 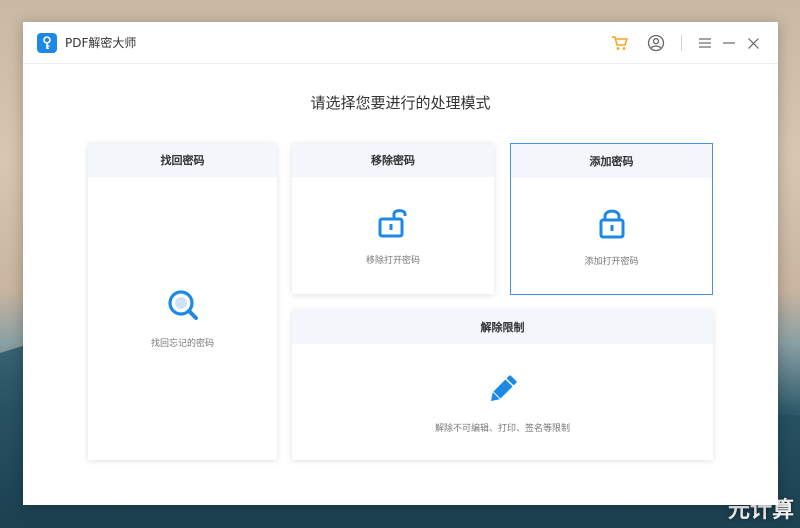 I want to click on mode-card-recover-password: 找回密码 找回忘记的密码, so click(x=182, y=301).